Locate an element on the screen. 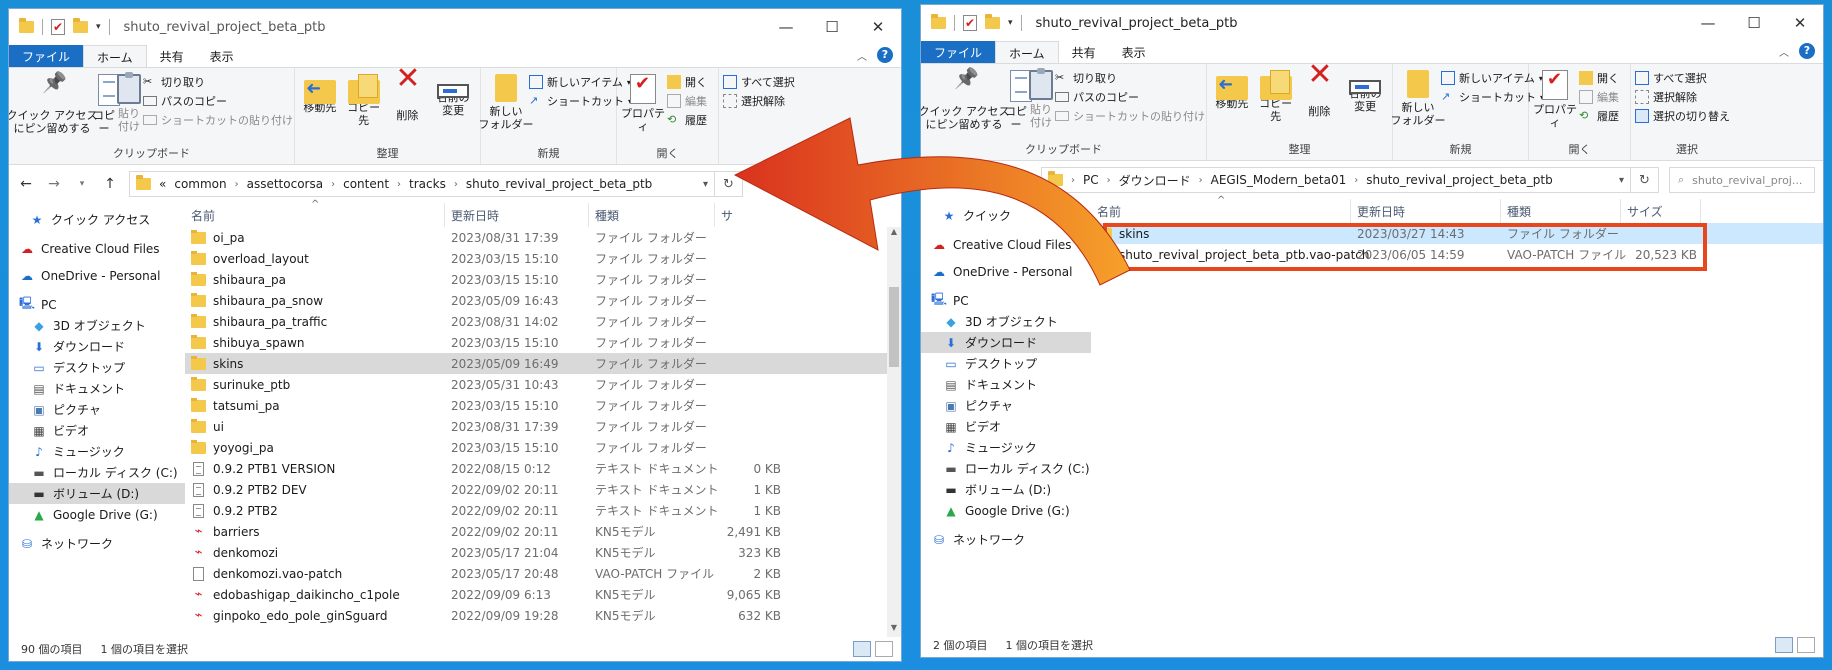  nav-item: ▬ ローカル ディスク (C:) is located at coordinates (1006, 468).